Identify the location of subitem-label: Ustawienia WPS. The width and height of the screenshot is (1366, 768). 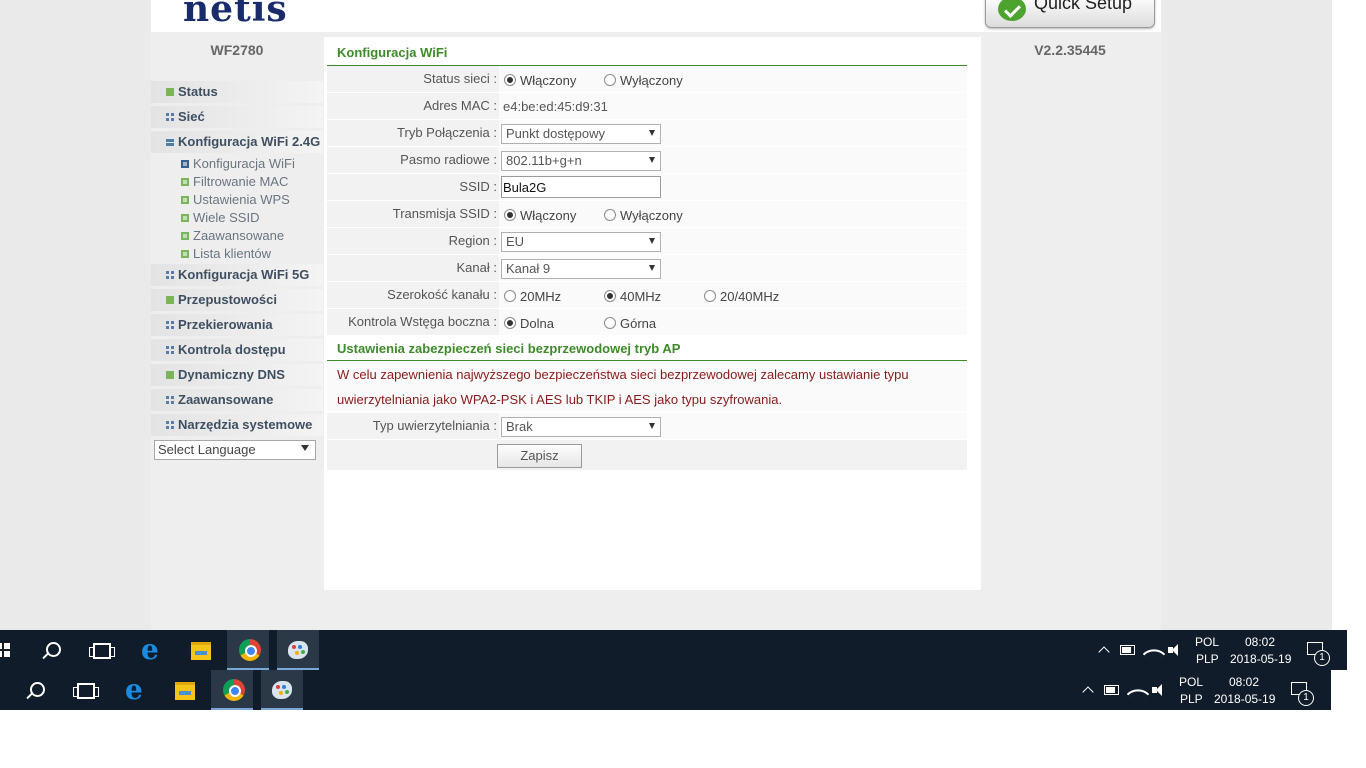
(241, 199).